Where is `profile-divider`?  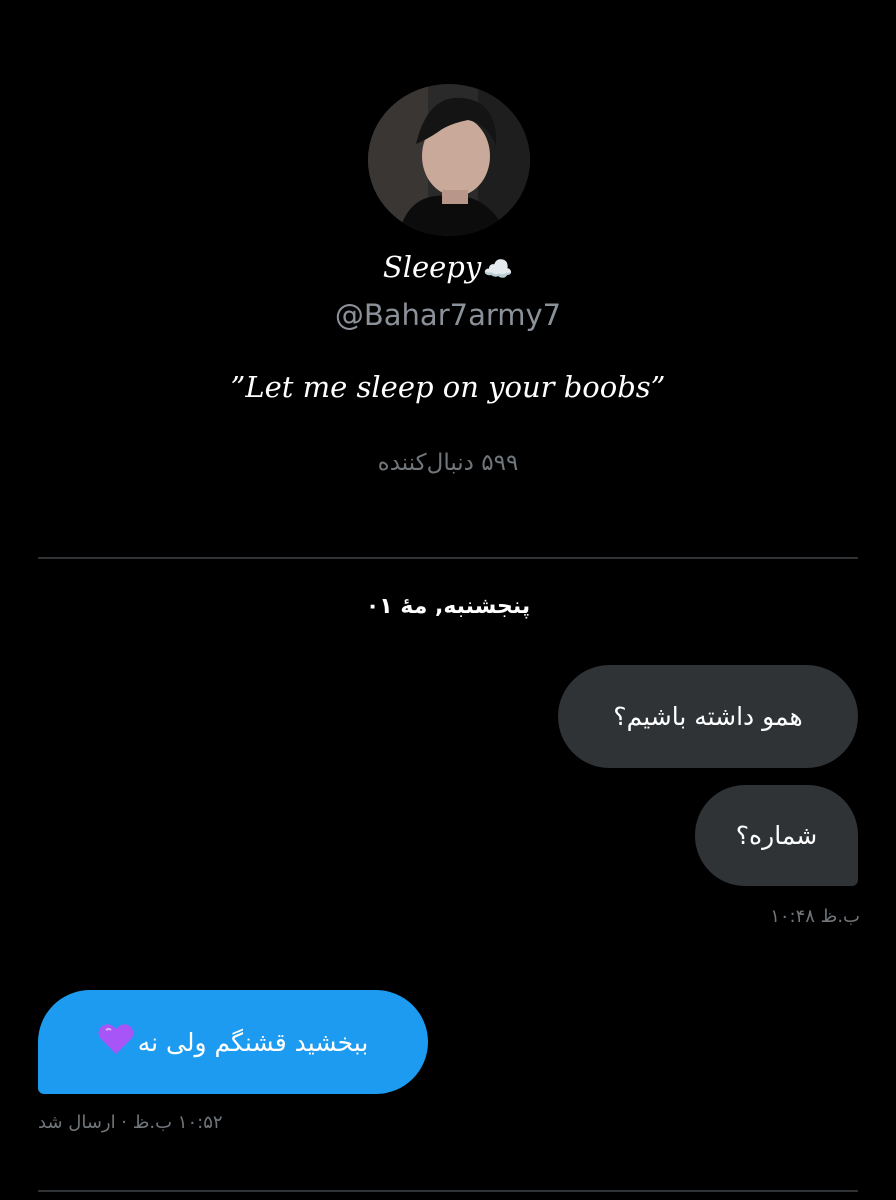 profile-divider is located at coordinates (448, 558).